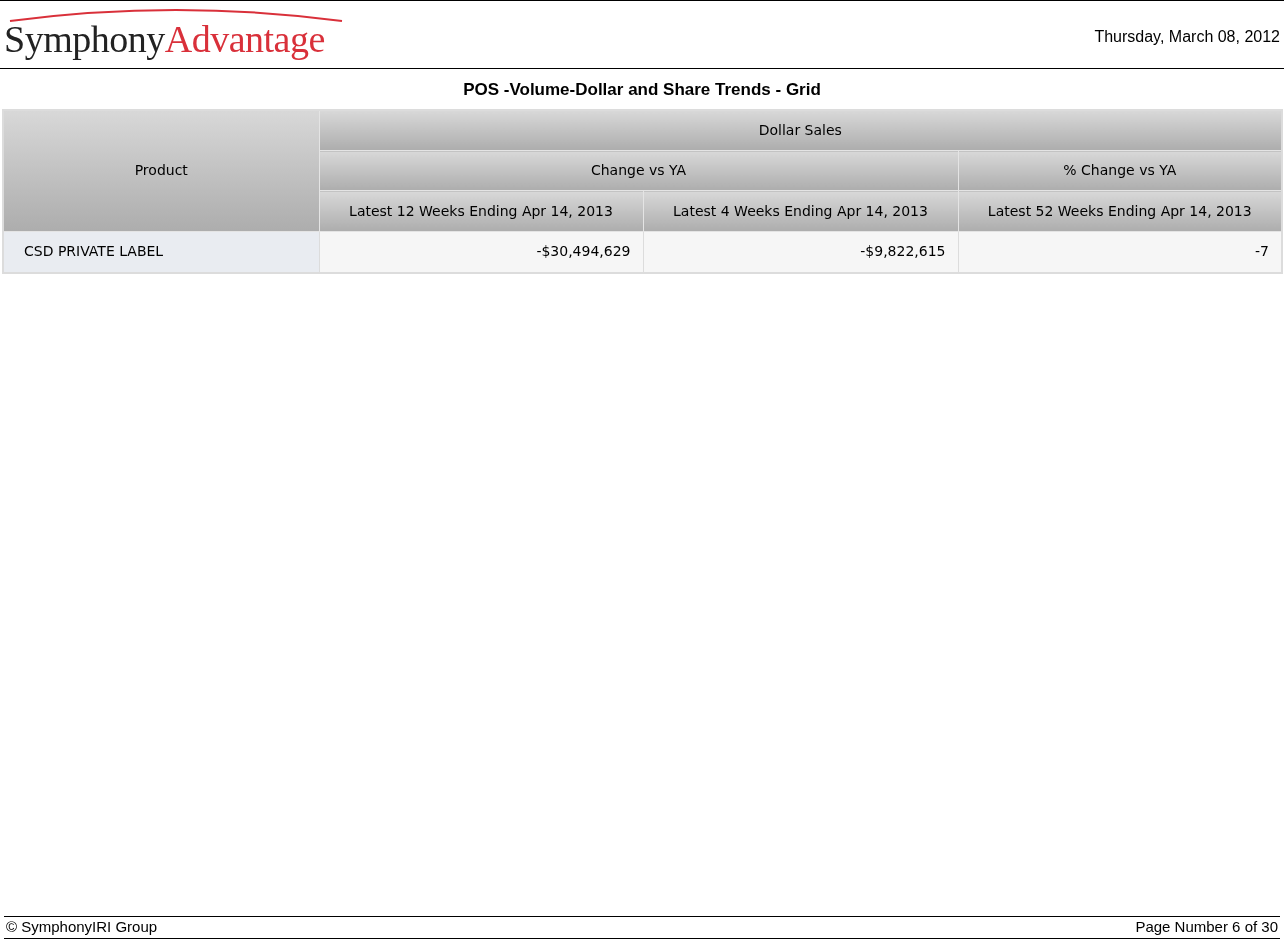  Describe the element at coordinates (800, 252) in the screenshot. I see `table-cell: -$9,822,615` at that location.